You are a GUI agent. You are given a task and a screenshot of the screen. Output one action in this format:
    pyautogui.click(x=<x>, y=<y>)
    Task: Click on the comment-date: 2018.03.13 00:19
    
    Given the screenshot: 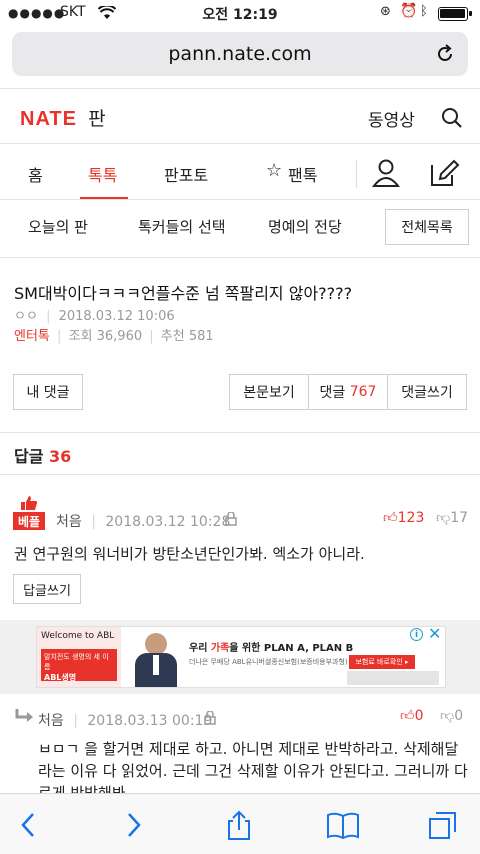 What is the action you would take?
    pyautogui.click(x=150, y=721)
    